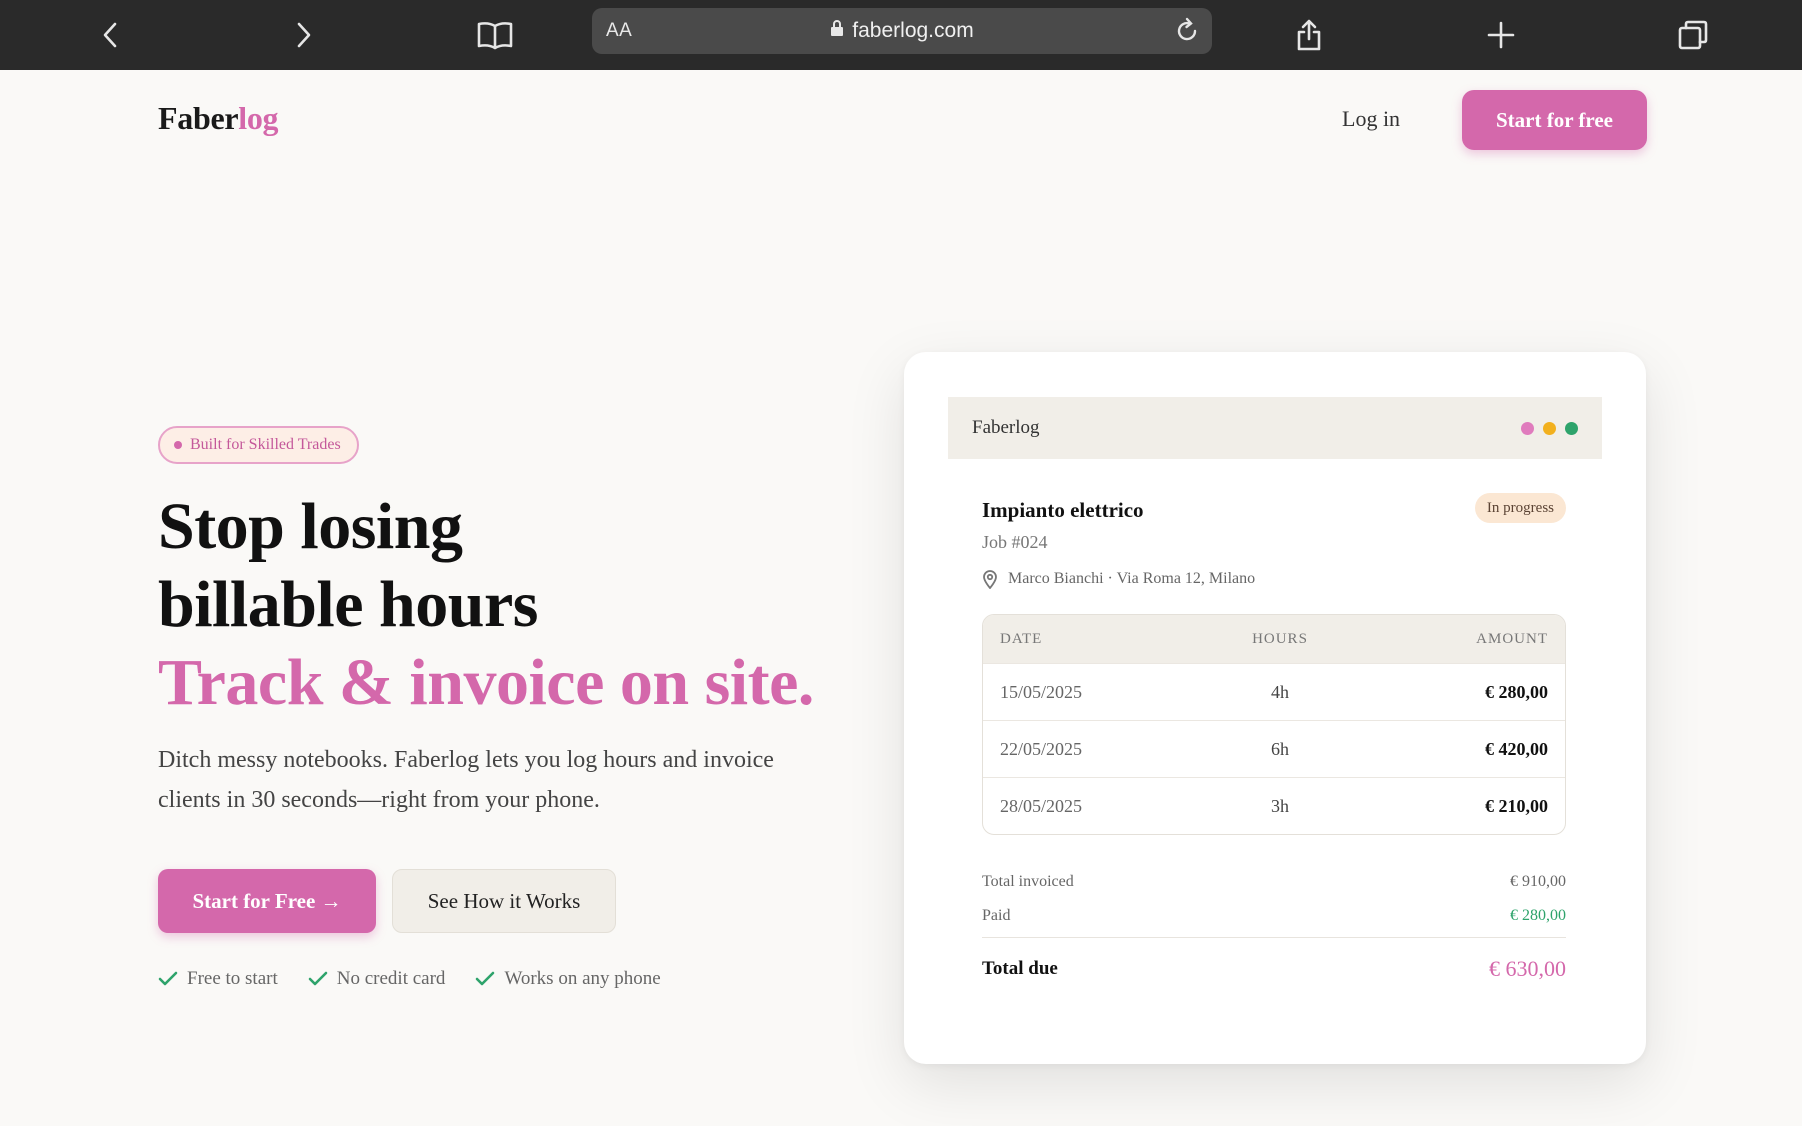 The width and height of the screenshot is (1802, 1126). I want to click on headline-line-2: billable hours, so click(348, 604).